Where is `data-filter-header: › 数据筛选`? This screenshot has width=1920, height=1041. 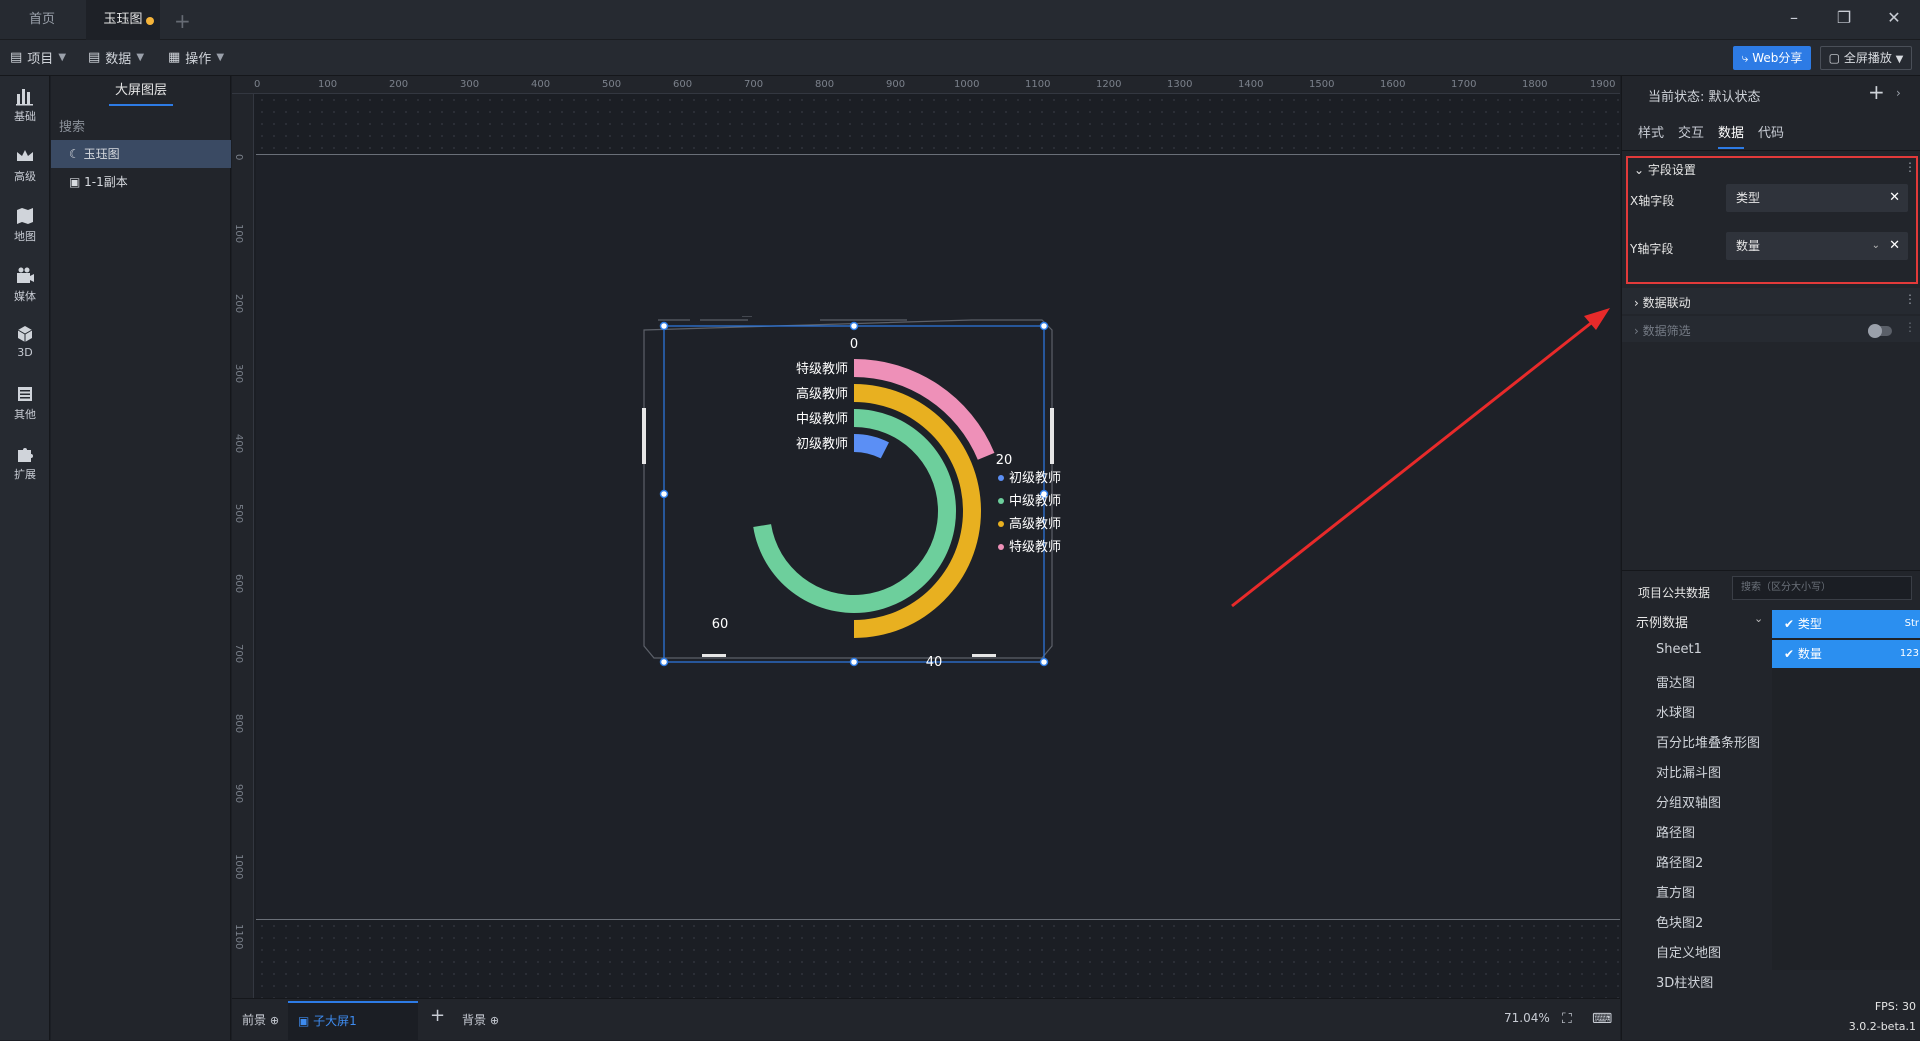
data-filter-header: › 数据筛选 is located at coordinates (1662, 330).